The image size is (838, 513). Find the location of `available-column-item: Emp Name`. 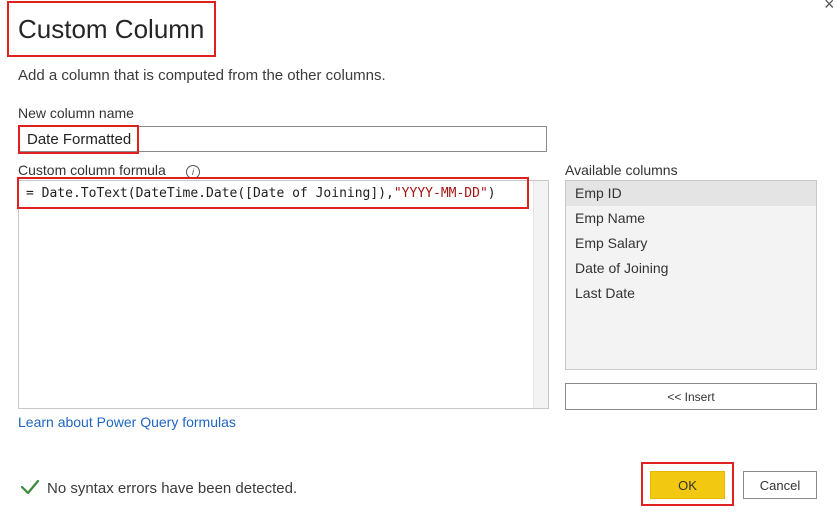

available-column-item: Emp Name is located at coordinates (691, 218).